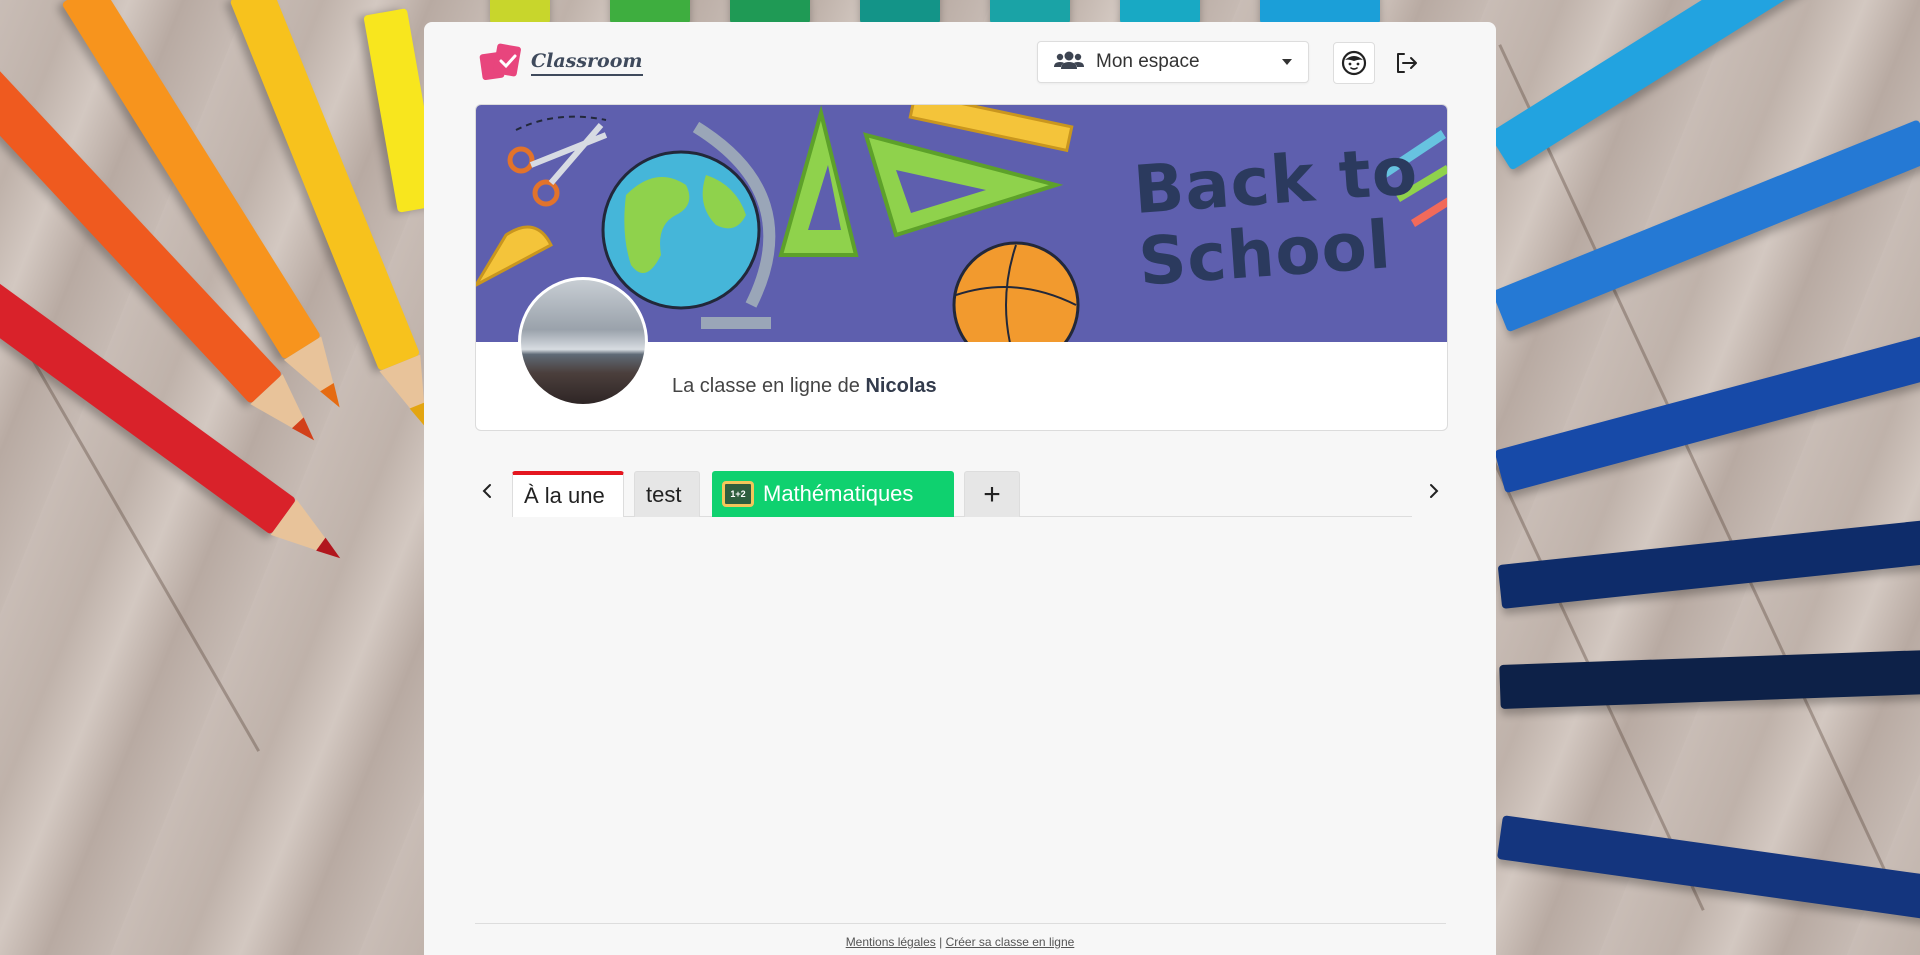 This screenshot has width=1920, height=955. What do you see at coordinates (1016, 291) in the screenshot?
I see `basketball-icon` at bounding box center [1016, 291].